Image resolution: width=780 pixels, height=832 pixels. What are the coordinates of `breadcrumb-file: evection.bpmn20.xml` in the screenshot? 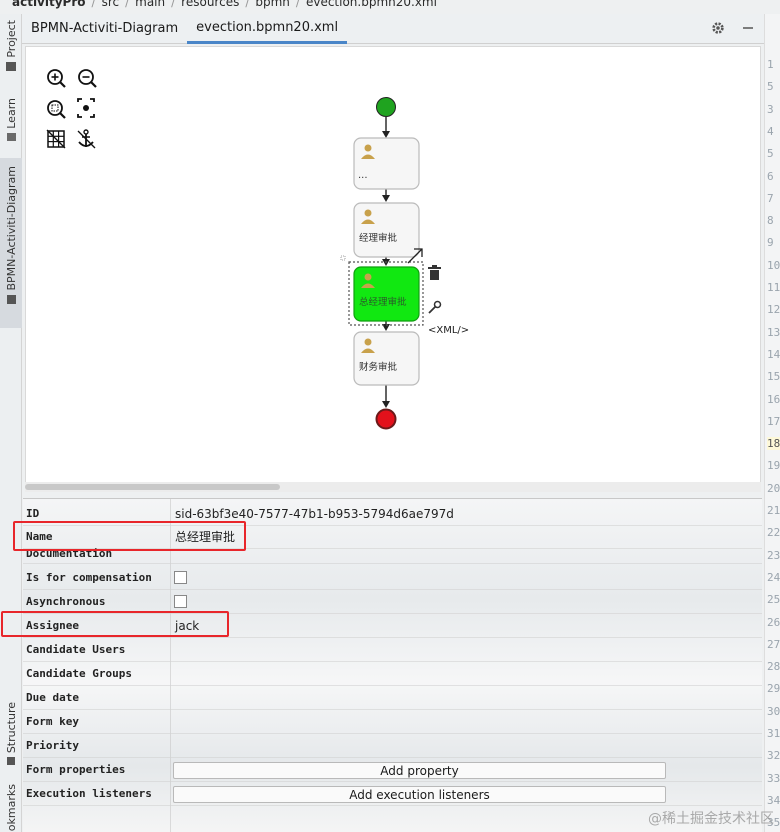 It's located at (371, 4).